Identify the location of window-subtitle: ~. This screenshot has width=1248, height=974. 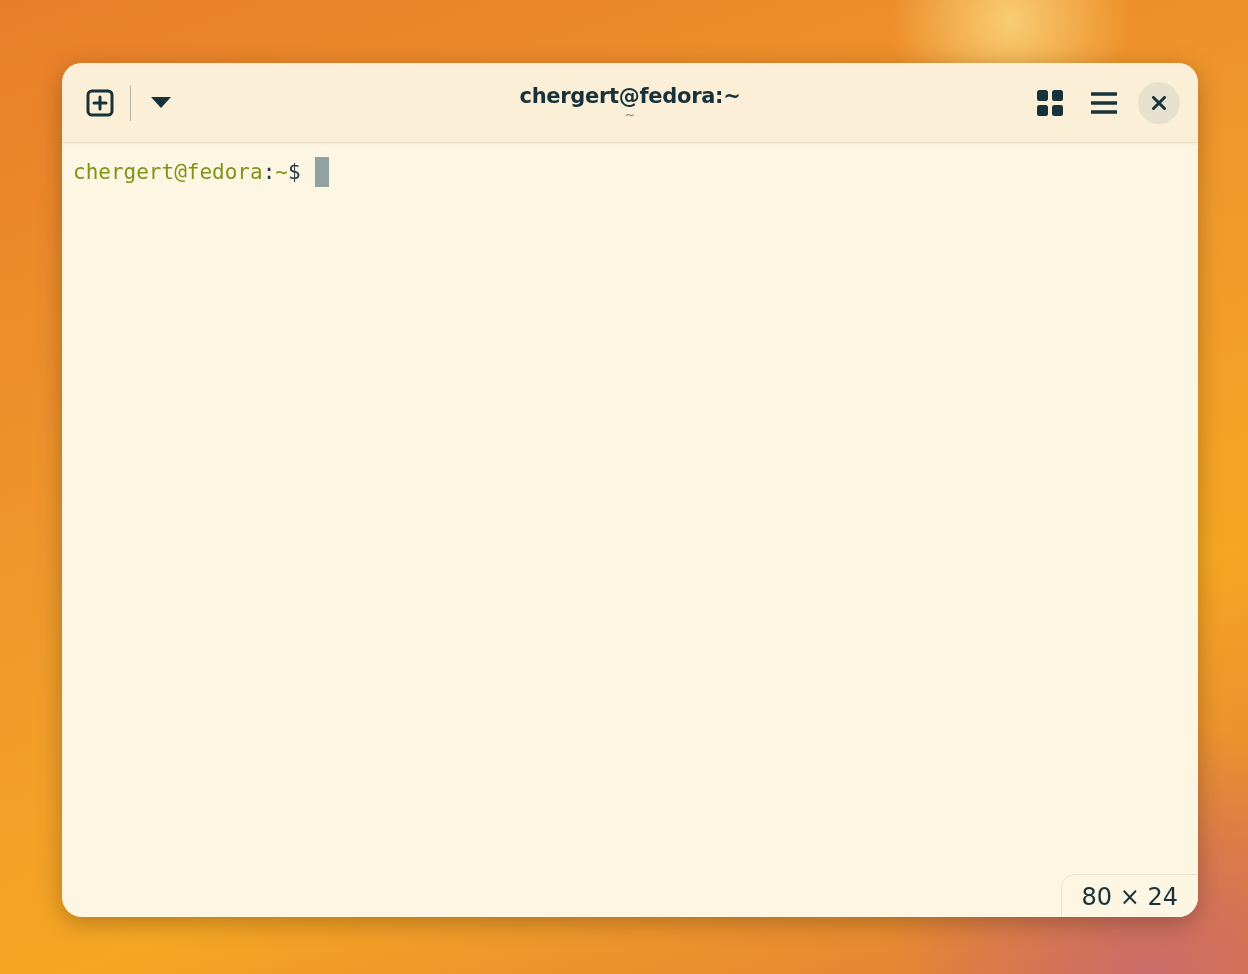
(630, 114).